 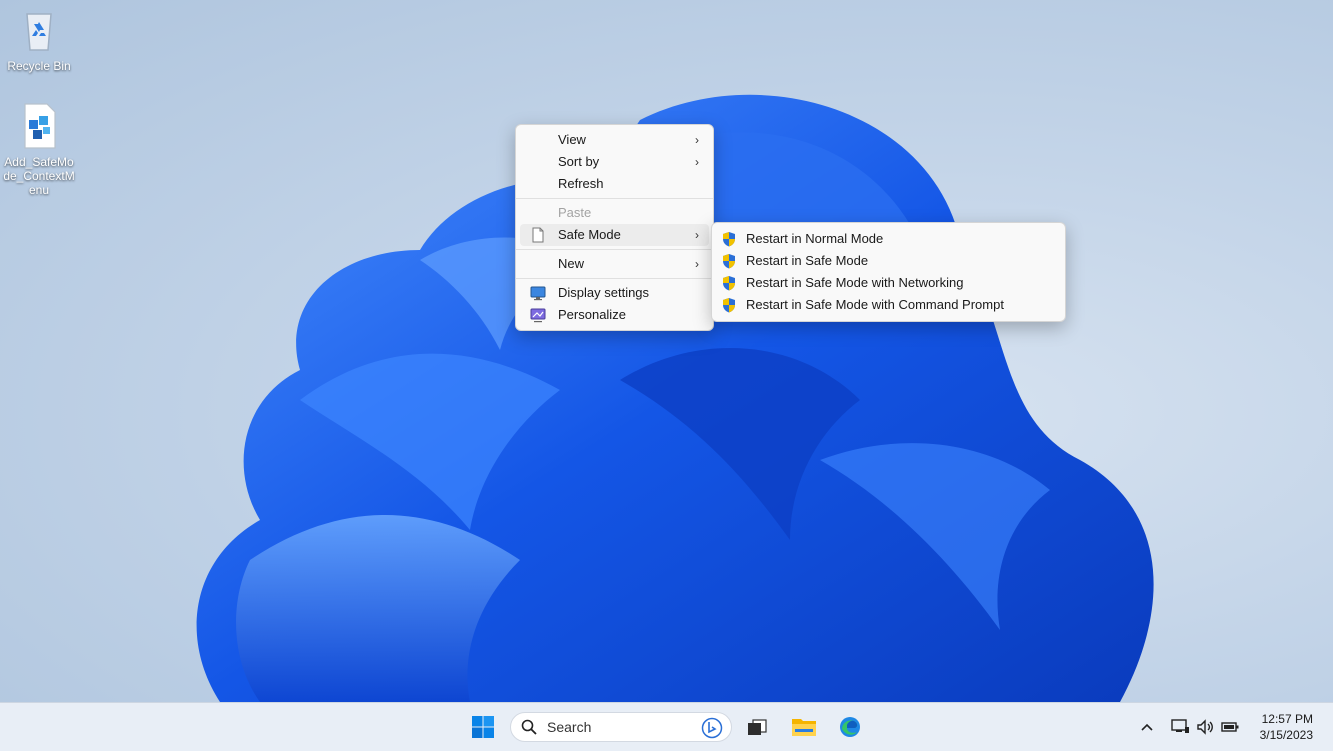 I want to click on desktop-icon-label: Add_SafeMode_ContextMenu, so click(x=39, y=176).